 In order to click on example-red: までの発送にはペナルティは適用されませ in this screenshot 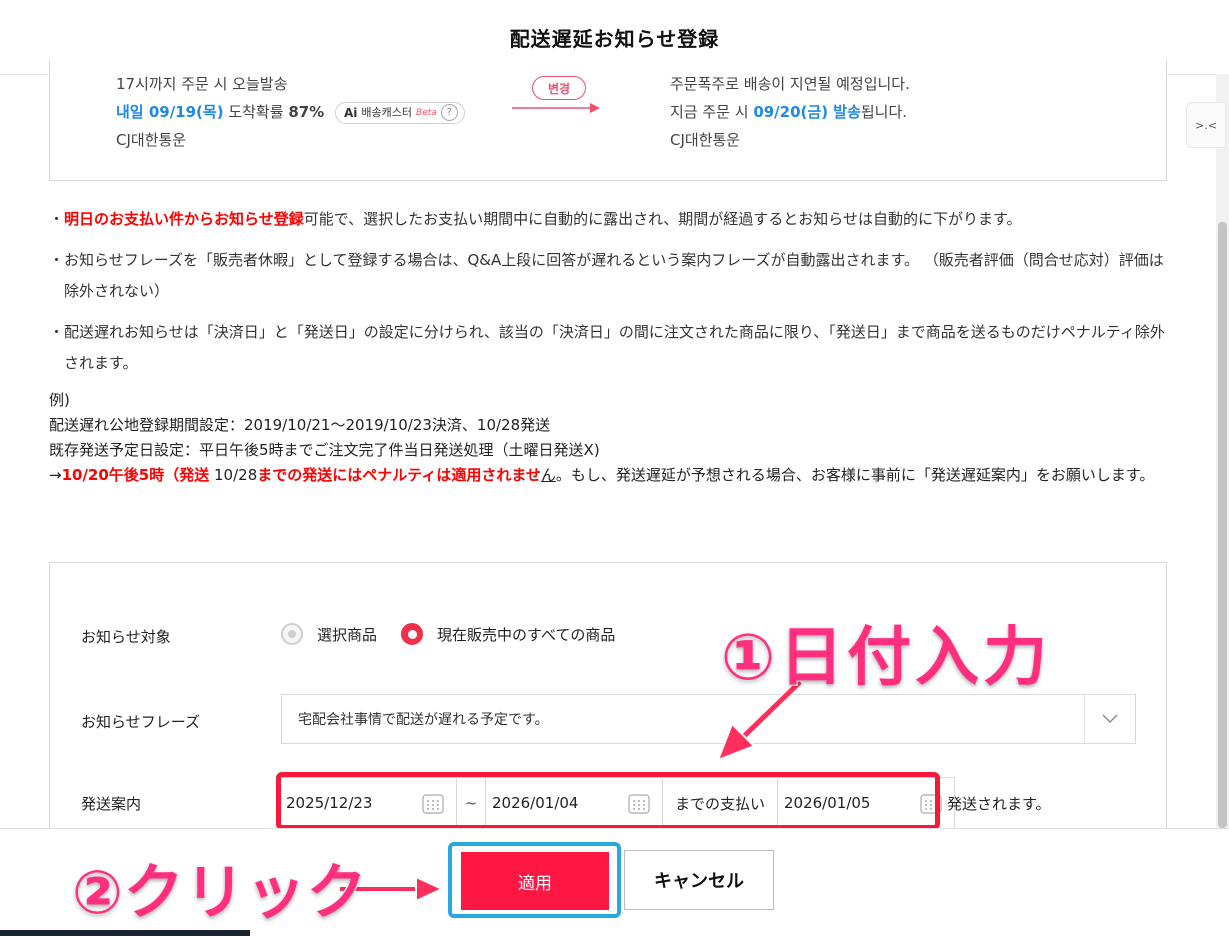, I will do `click(399, 475)`.